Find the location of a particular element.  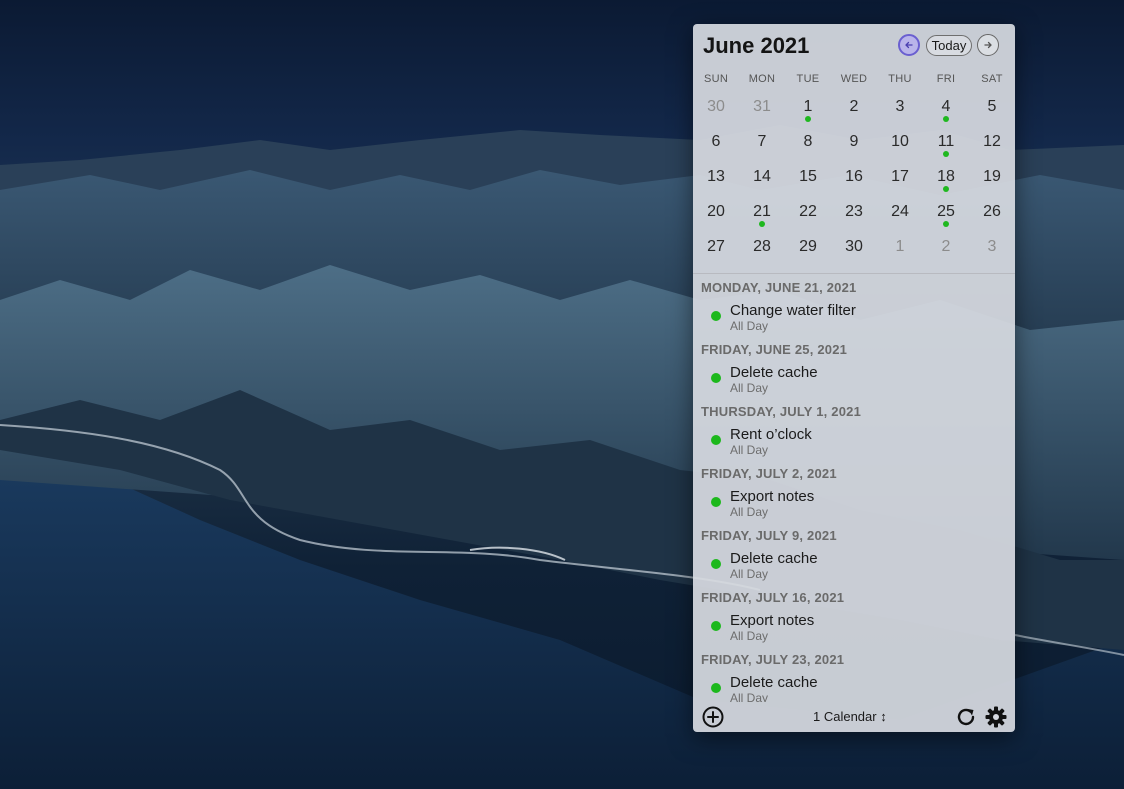

day-number: 19 is located at coordinates (992, 176).